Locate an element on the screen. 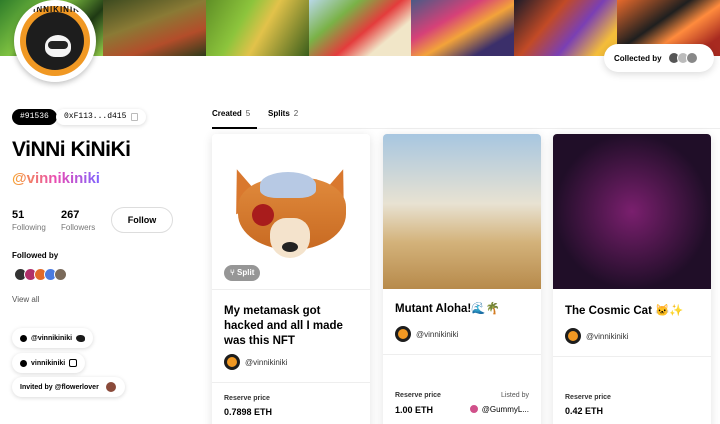 The image size is (720, 424). follower-avatar is located at coordinates (60, 274).